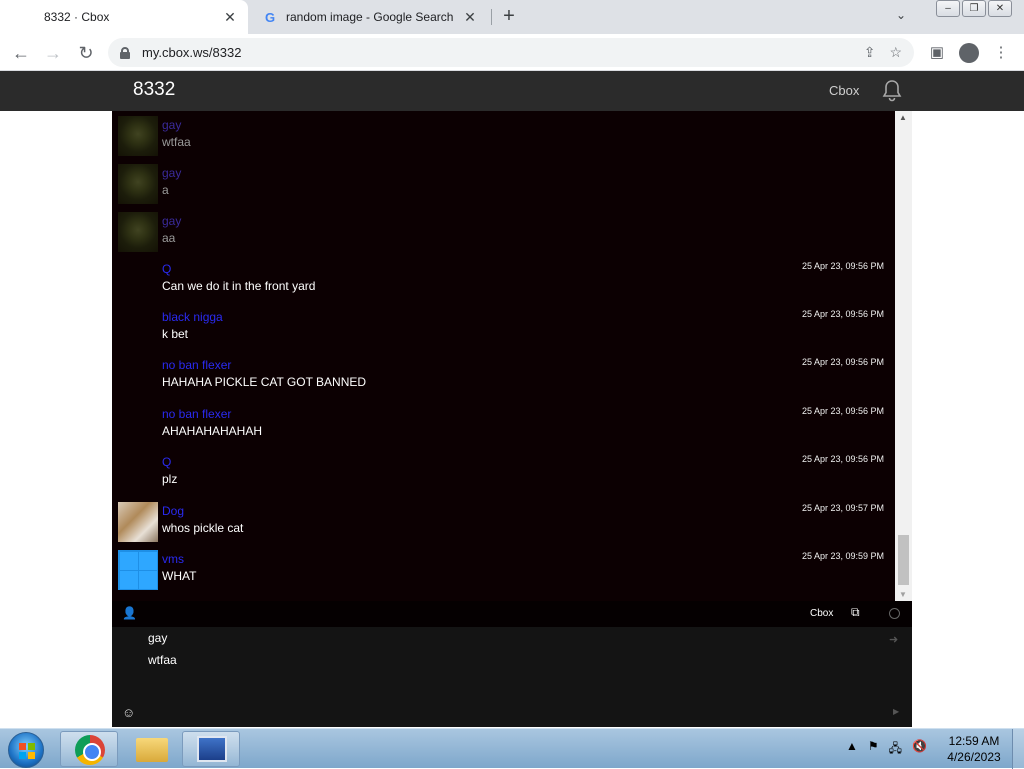 The height and width of the screenshot is (769, 1024). Describe the element at coordinates (873, 749) in the screenshot. I see `action-center-flag-icon: ⚑` at that location.